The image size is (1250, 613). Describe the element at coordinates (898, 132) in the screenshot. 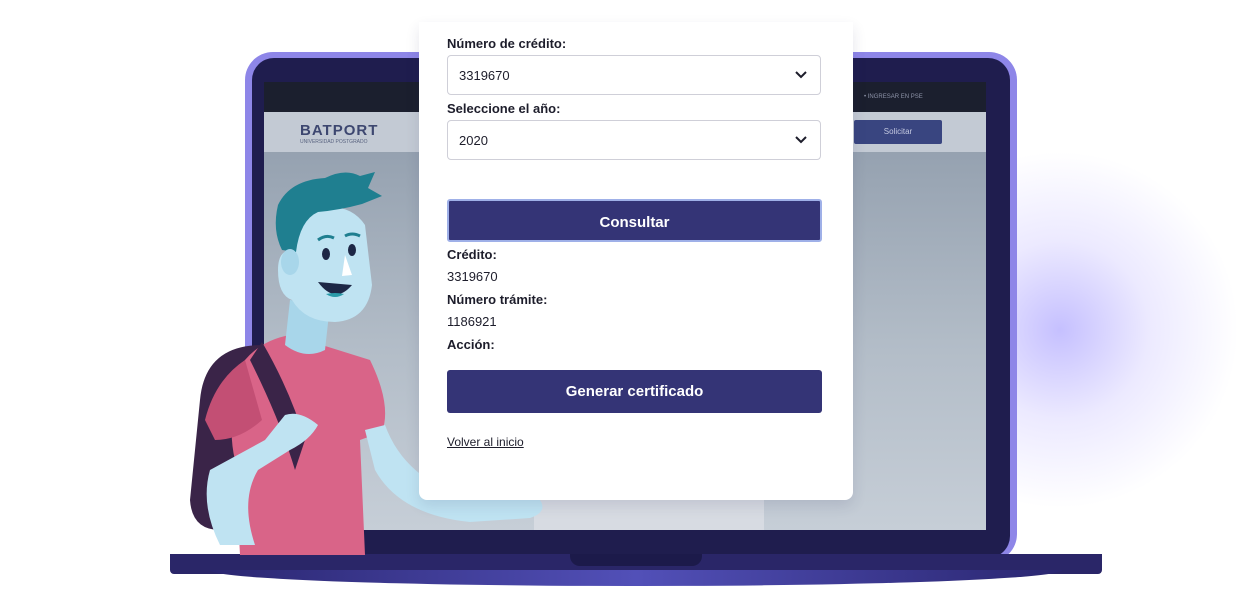

I see `screen-header-button: Solicitar` at that location.